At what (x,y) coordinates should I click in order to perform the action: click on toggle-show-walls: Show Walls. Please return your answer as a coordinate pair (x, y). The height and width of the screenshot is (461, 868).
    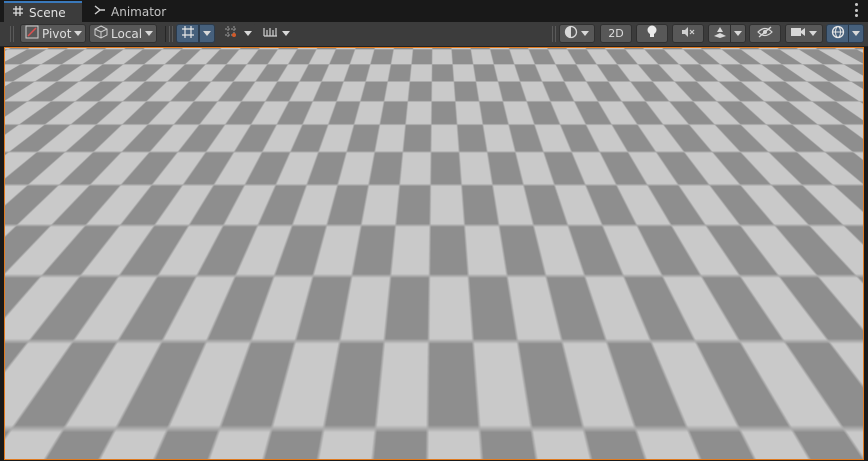
    Looking at the image, I should click on (767, 388).